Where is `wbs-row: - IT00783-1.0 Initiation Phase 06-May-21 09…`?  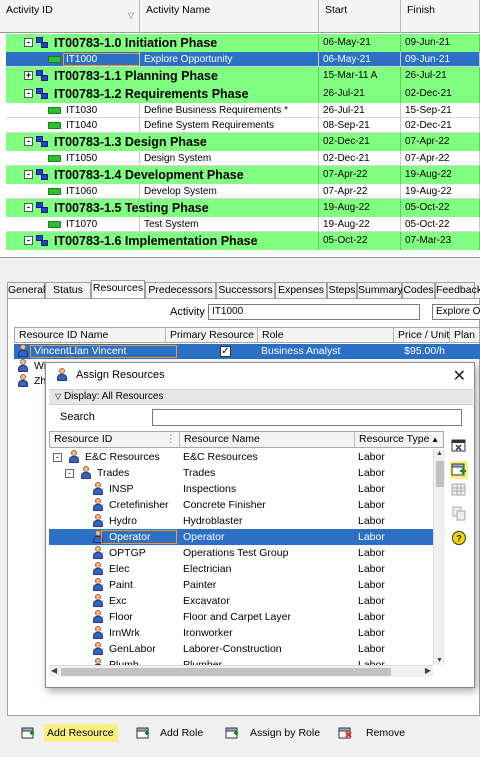
wbs-row: - IT00783-1.0 Initiation Phase 06-May-21 09… is located at coordinates (240, 43).